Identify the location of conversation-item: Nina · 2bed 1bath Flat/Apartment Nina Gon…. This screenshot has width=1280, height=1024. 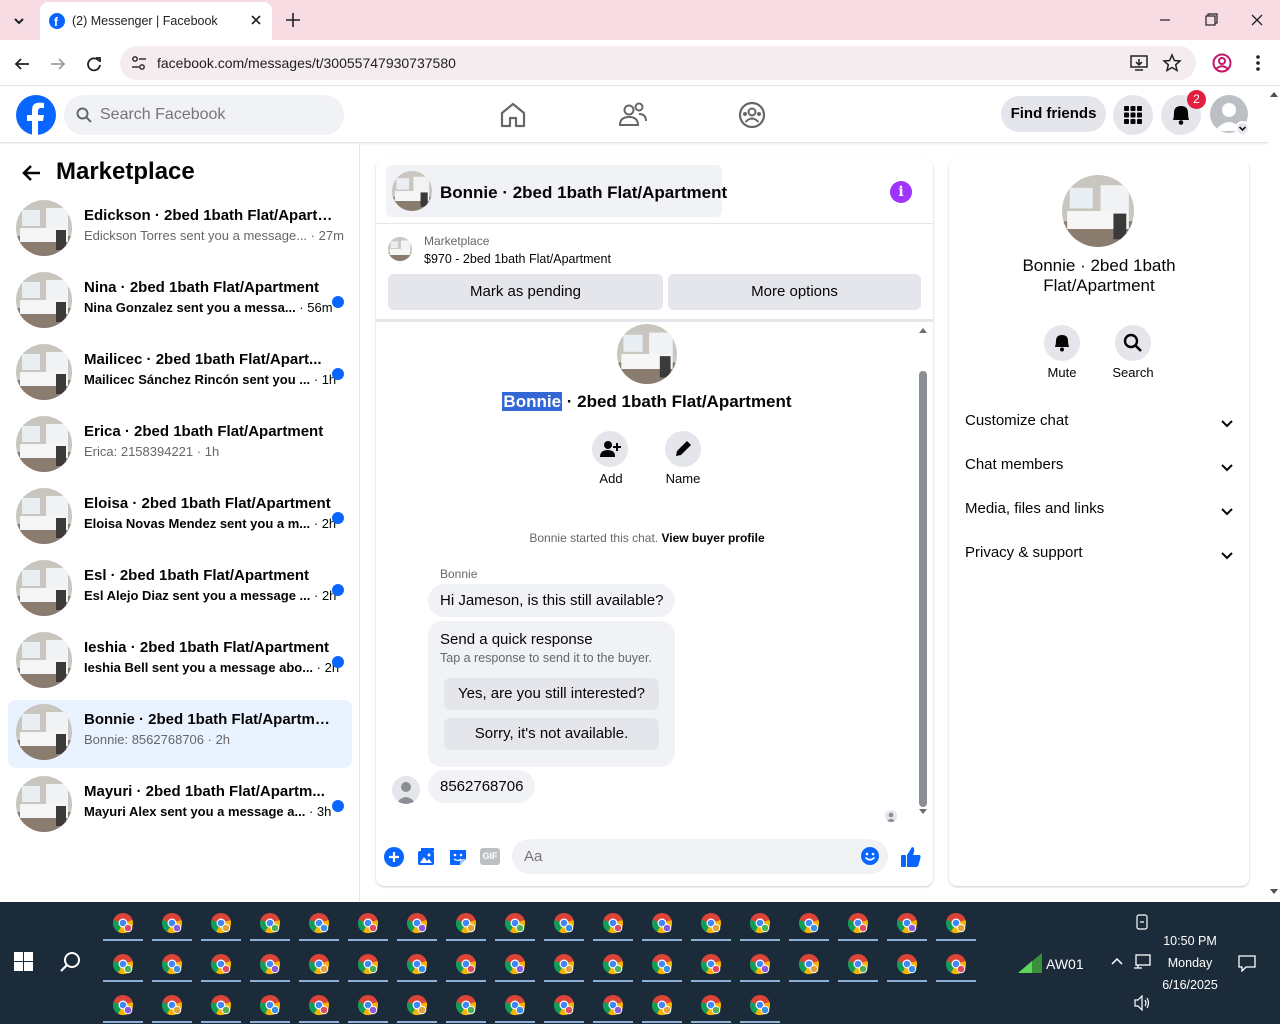
(180, 302).